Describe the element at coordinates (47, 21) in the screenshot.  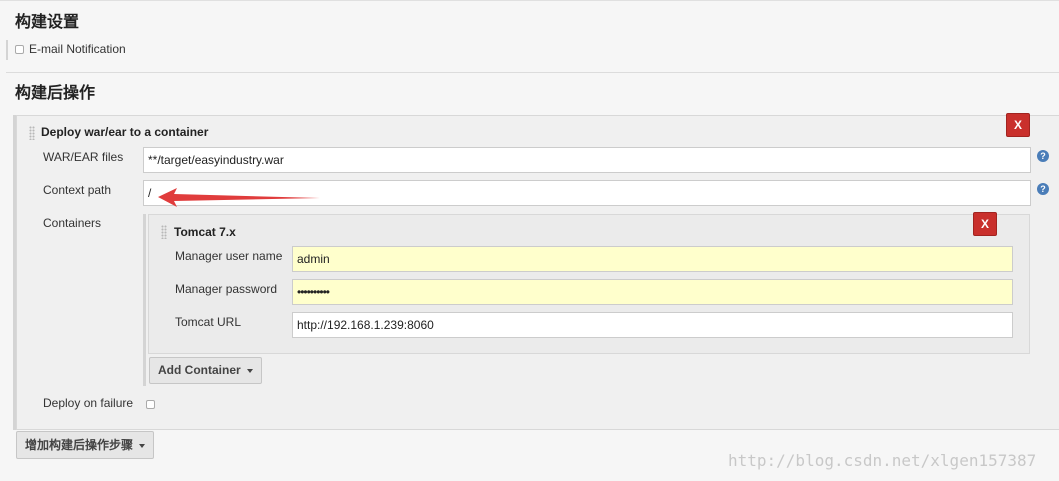
I see `build-settings-title: 构建设置` at that location.